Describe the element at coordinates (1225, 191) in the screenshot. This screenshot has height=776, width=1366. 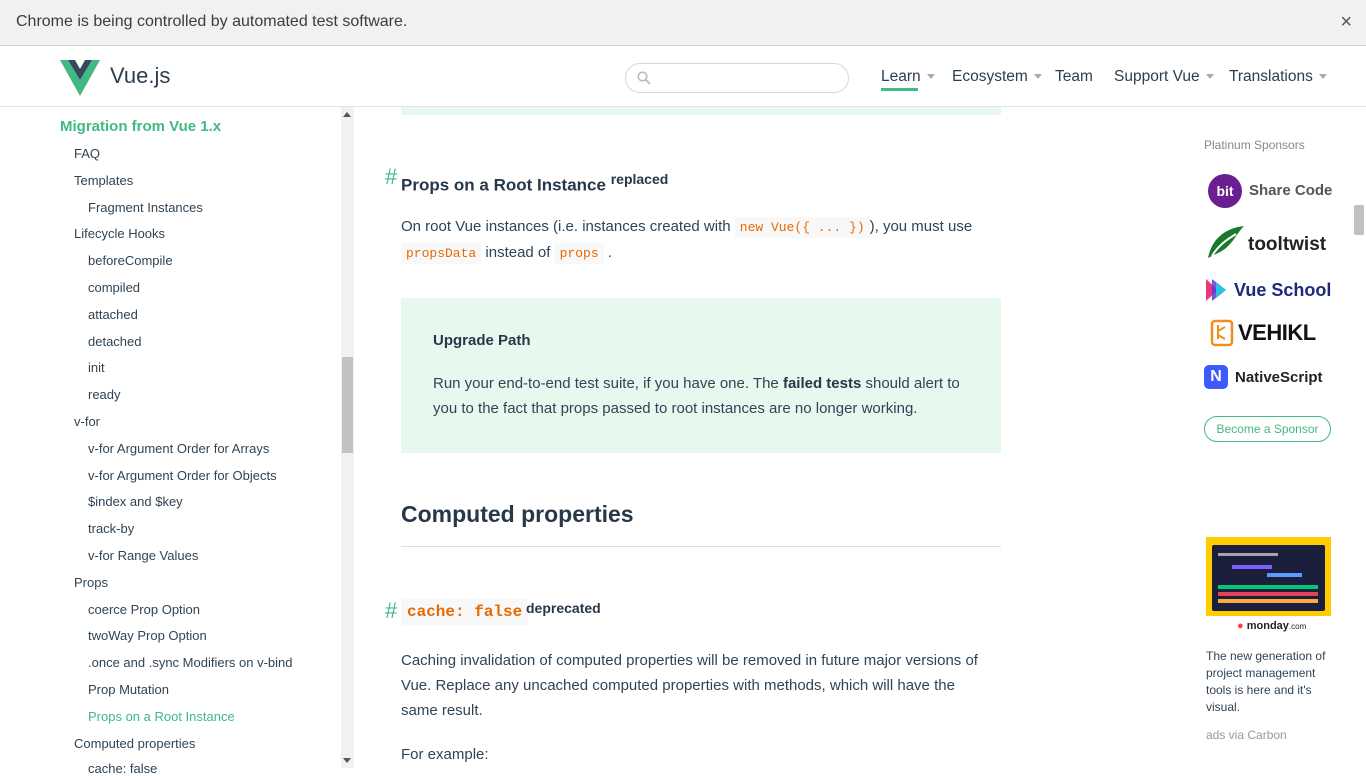
I see `bit-logo-icon: bit` at that location.